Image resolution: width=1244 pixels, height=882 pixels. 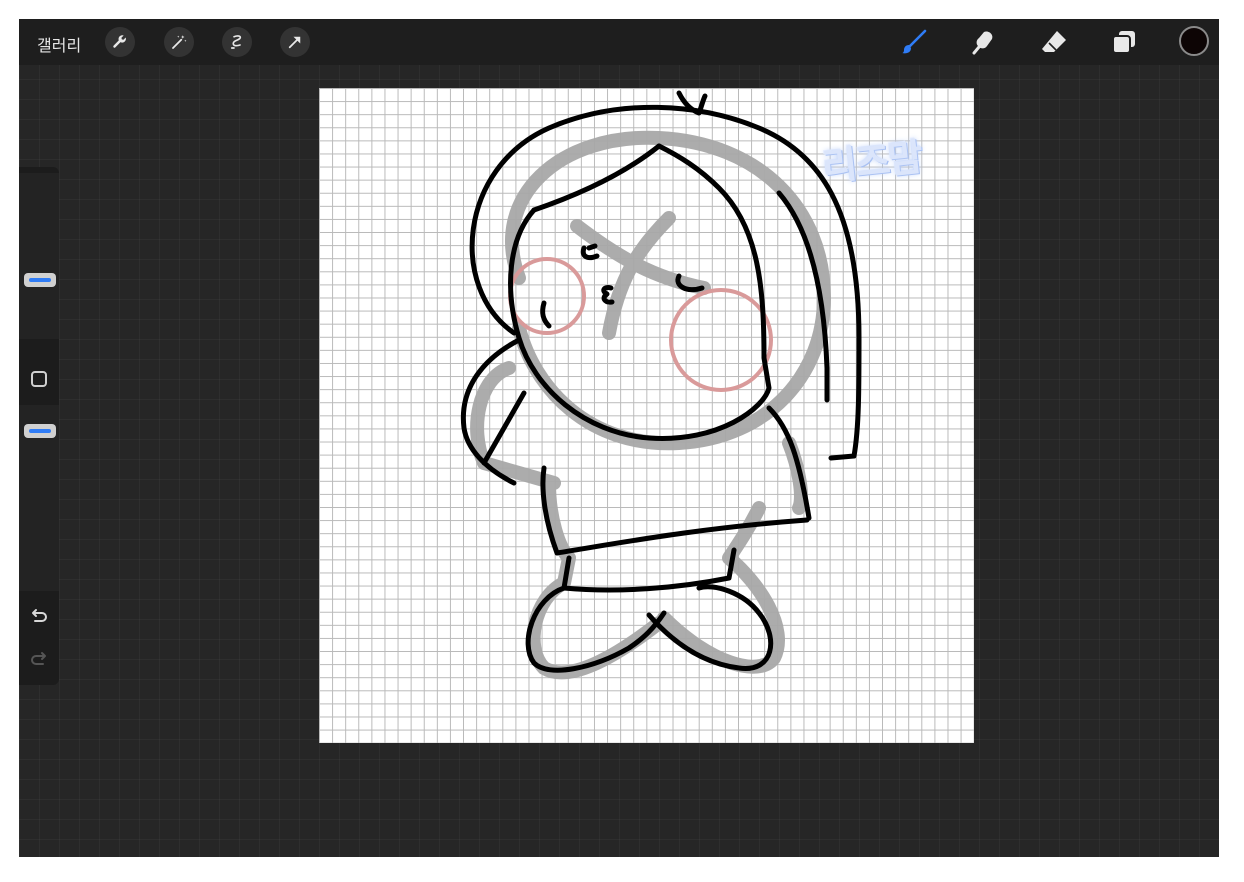 I want to click on wrench-icon, so click(x=119, y=41).